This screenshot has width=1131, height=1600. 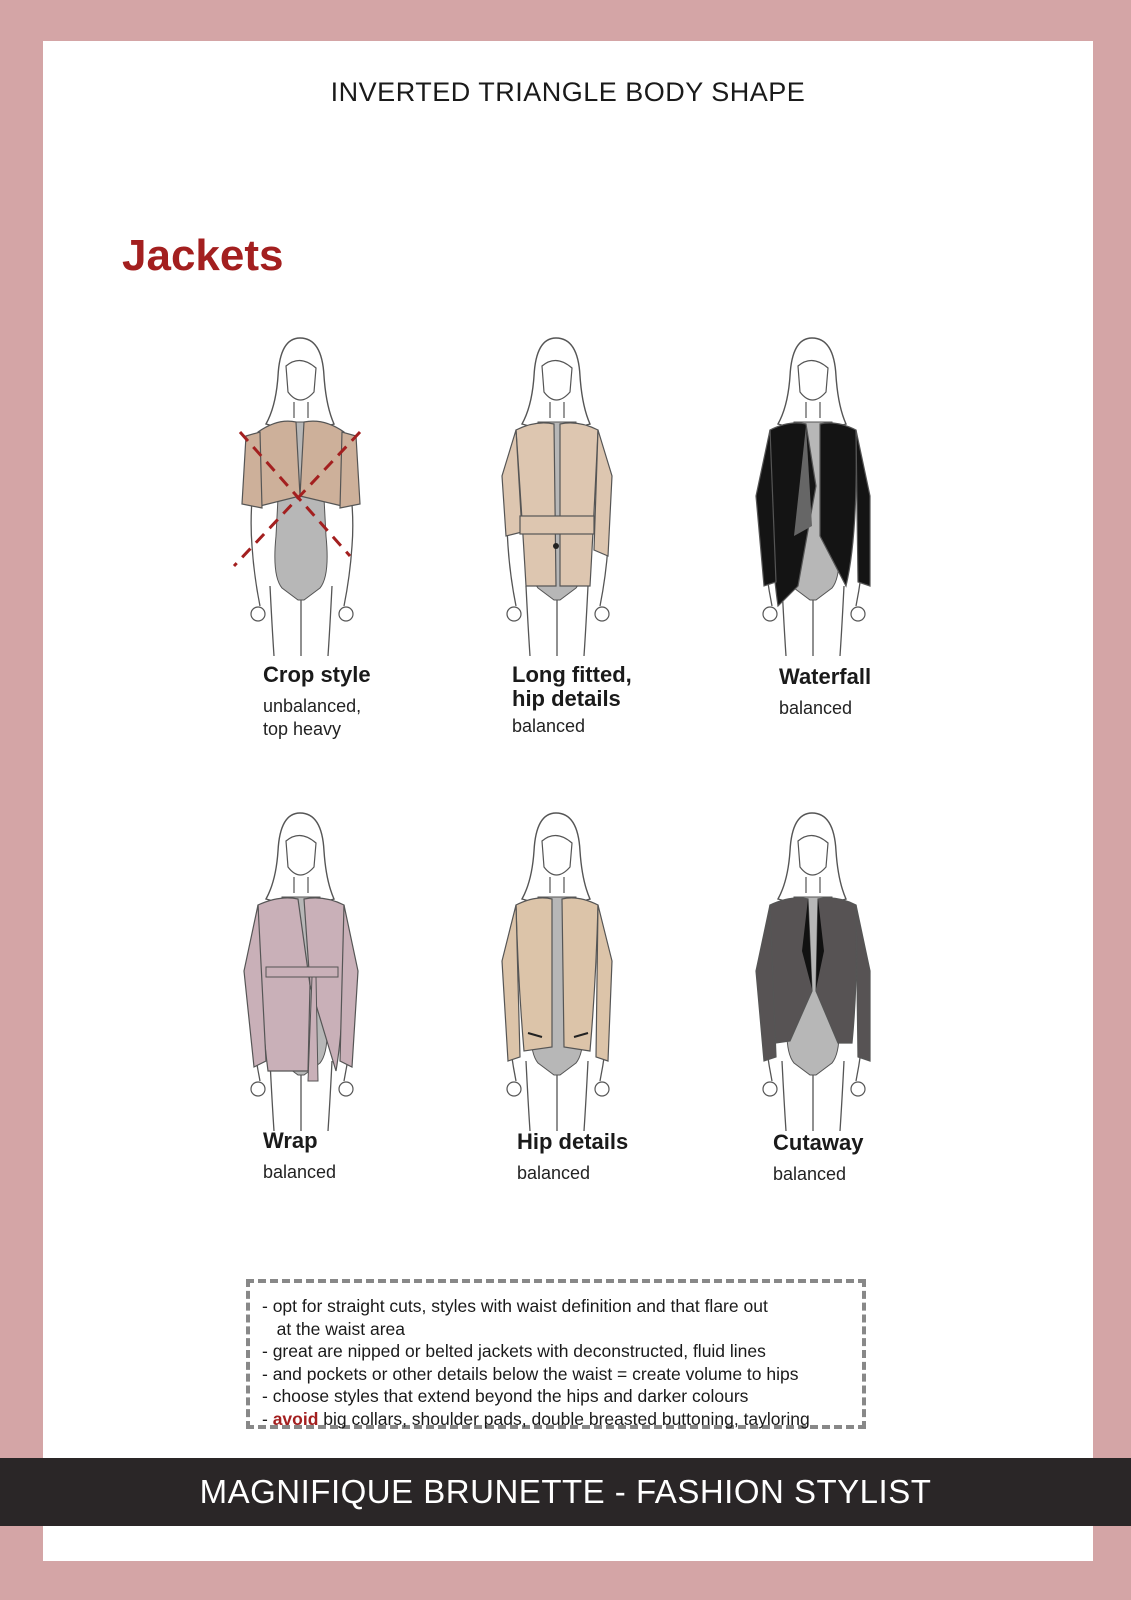 I want to click on waterfall-jacket-figure, so click(x=812, y=496).